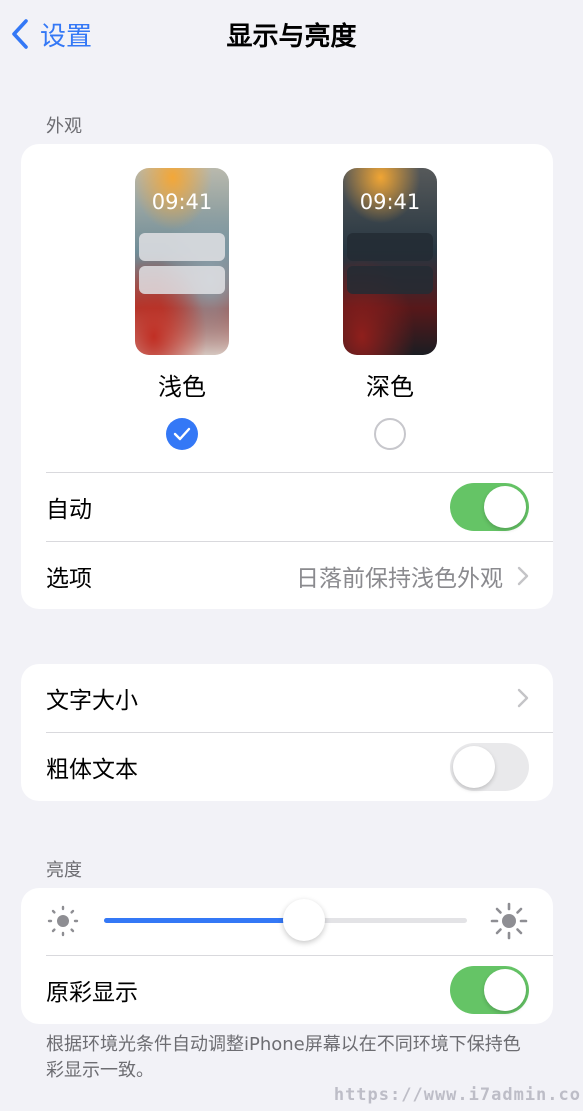  I want to click on true-tone-description: 根据环境光条件自动调整iPhone屏幕以在不同环境下保持色彩显示一致。, so click(283, 1057).